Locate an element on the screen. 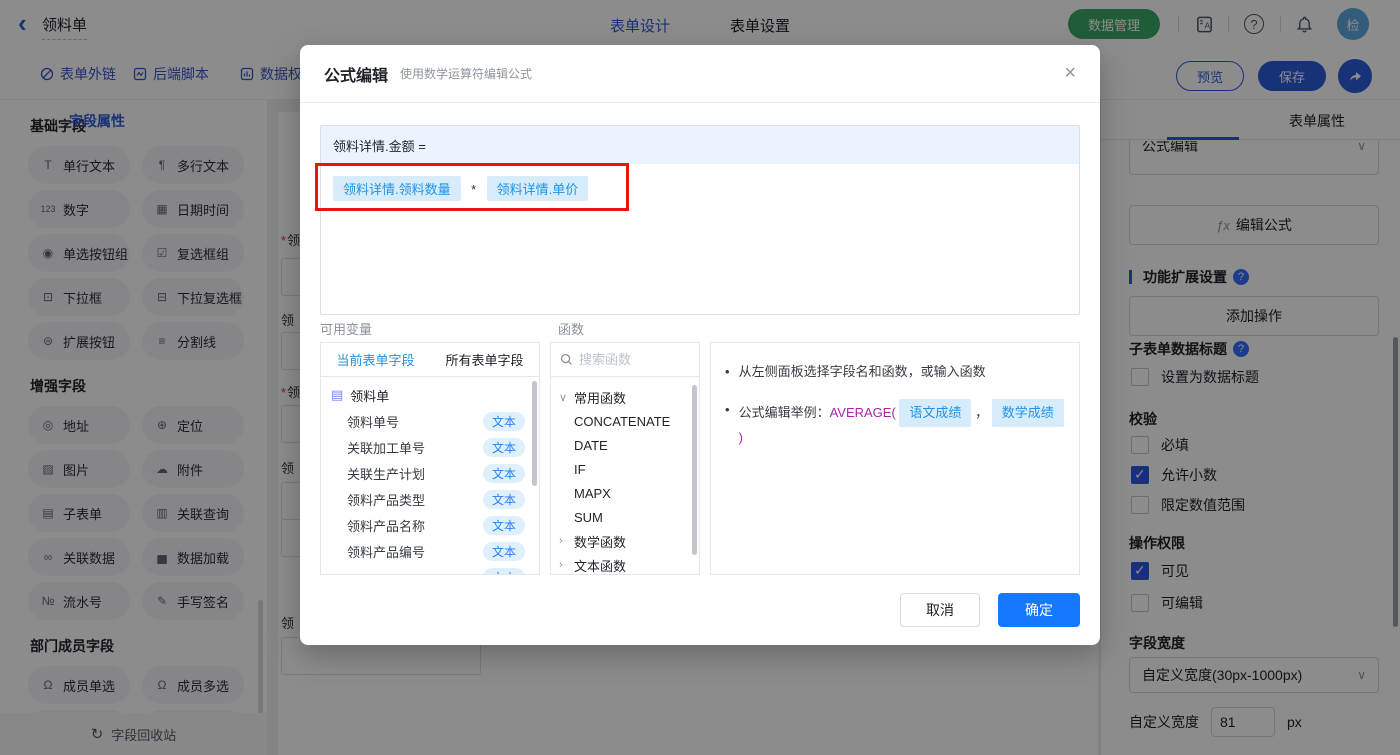 This screenshot has width=1400, height=755. functions-scrollbar is located at coordinates (694, 470).